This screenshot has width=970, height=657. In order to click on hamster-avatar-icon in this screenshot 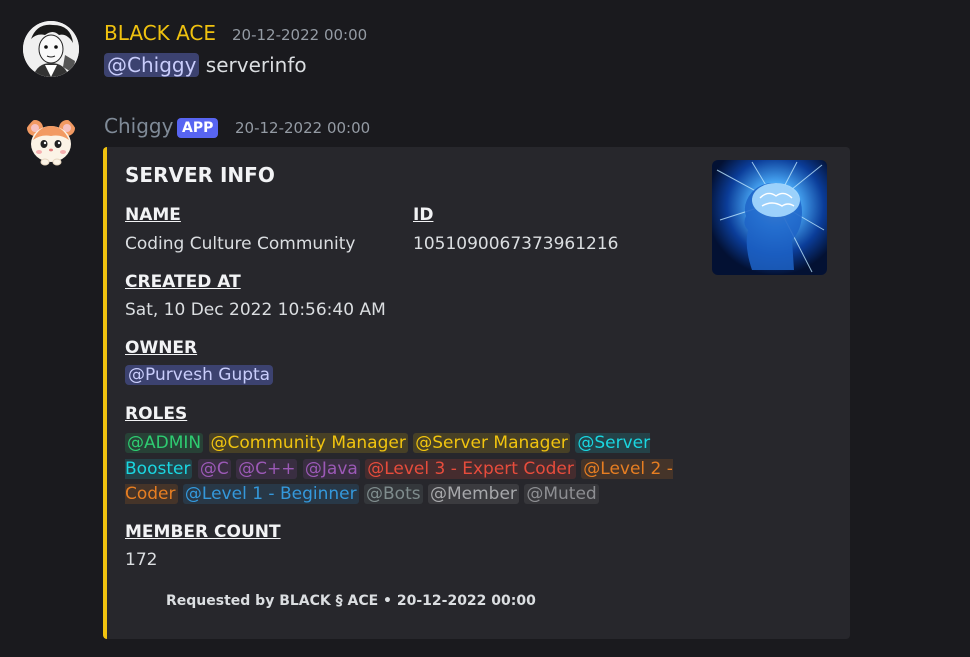, I will do `click(51, 143)`.